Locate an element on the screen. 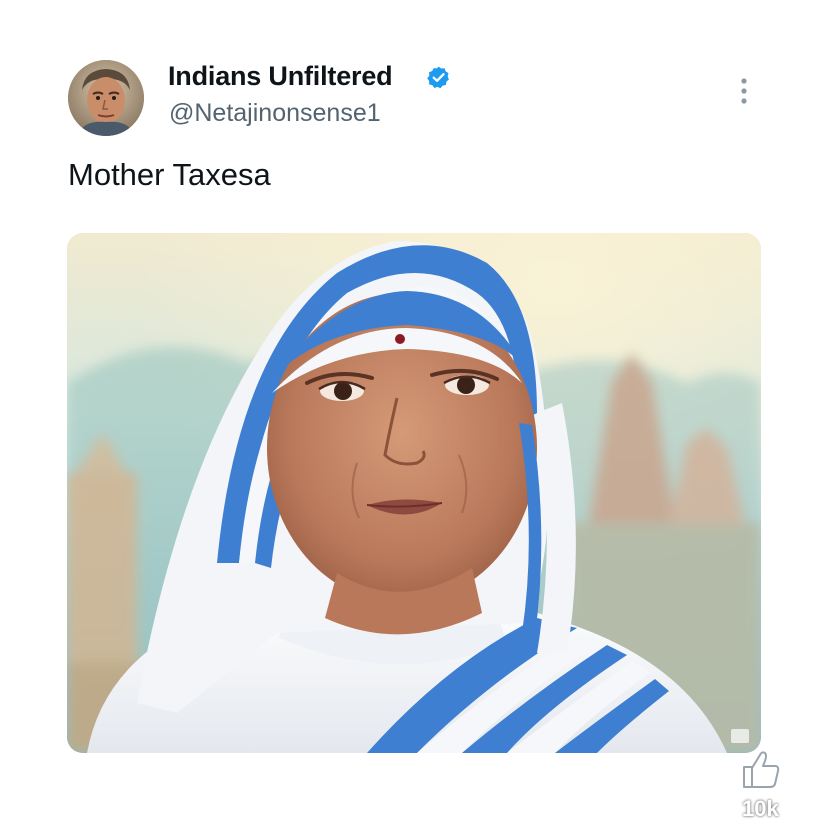 This screenshot has width=828, height=822. author-avatar is located at coordinates (106, 98).